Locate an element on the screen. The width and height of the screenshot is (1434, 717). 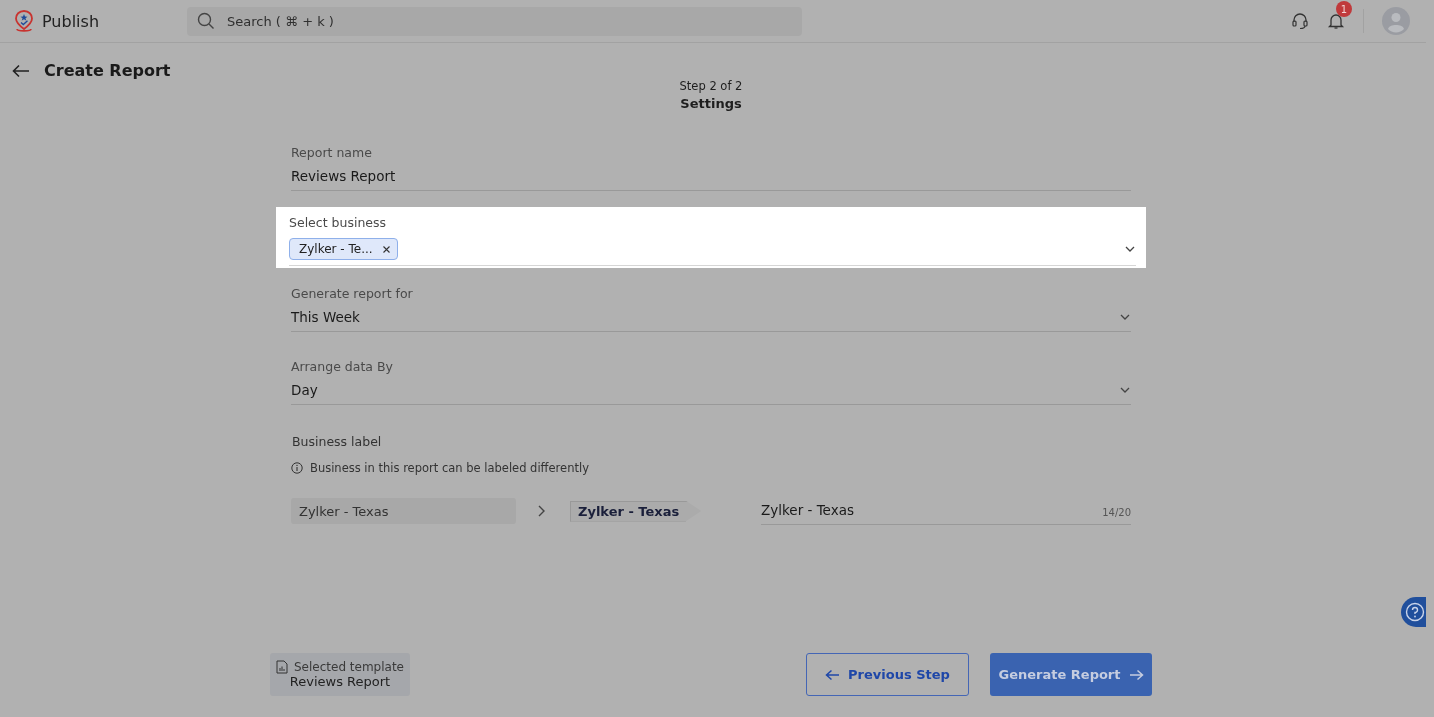
field-value: Day is located at coordinates (304, 389).